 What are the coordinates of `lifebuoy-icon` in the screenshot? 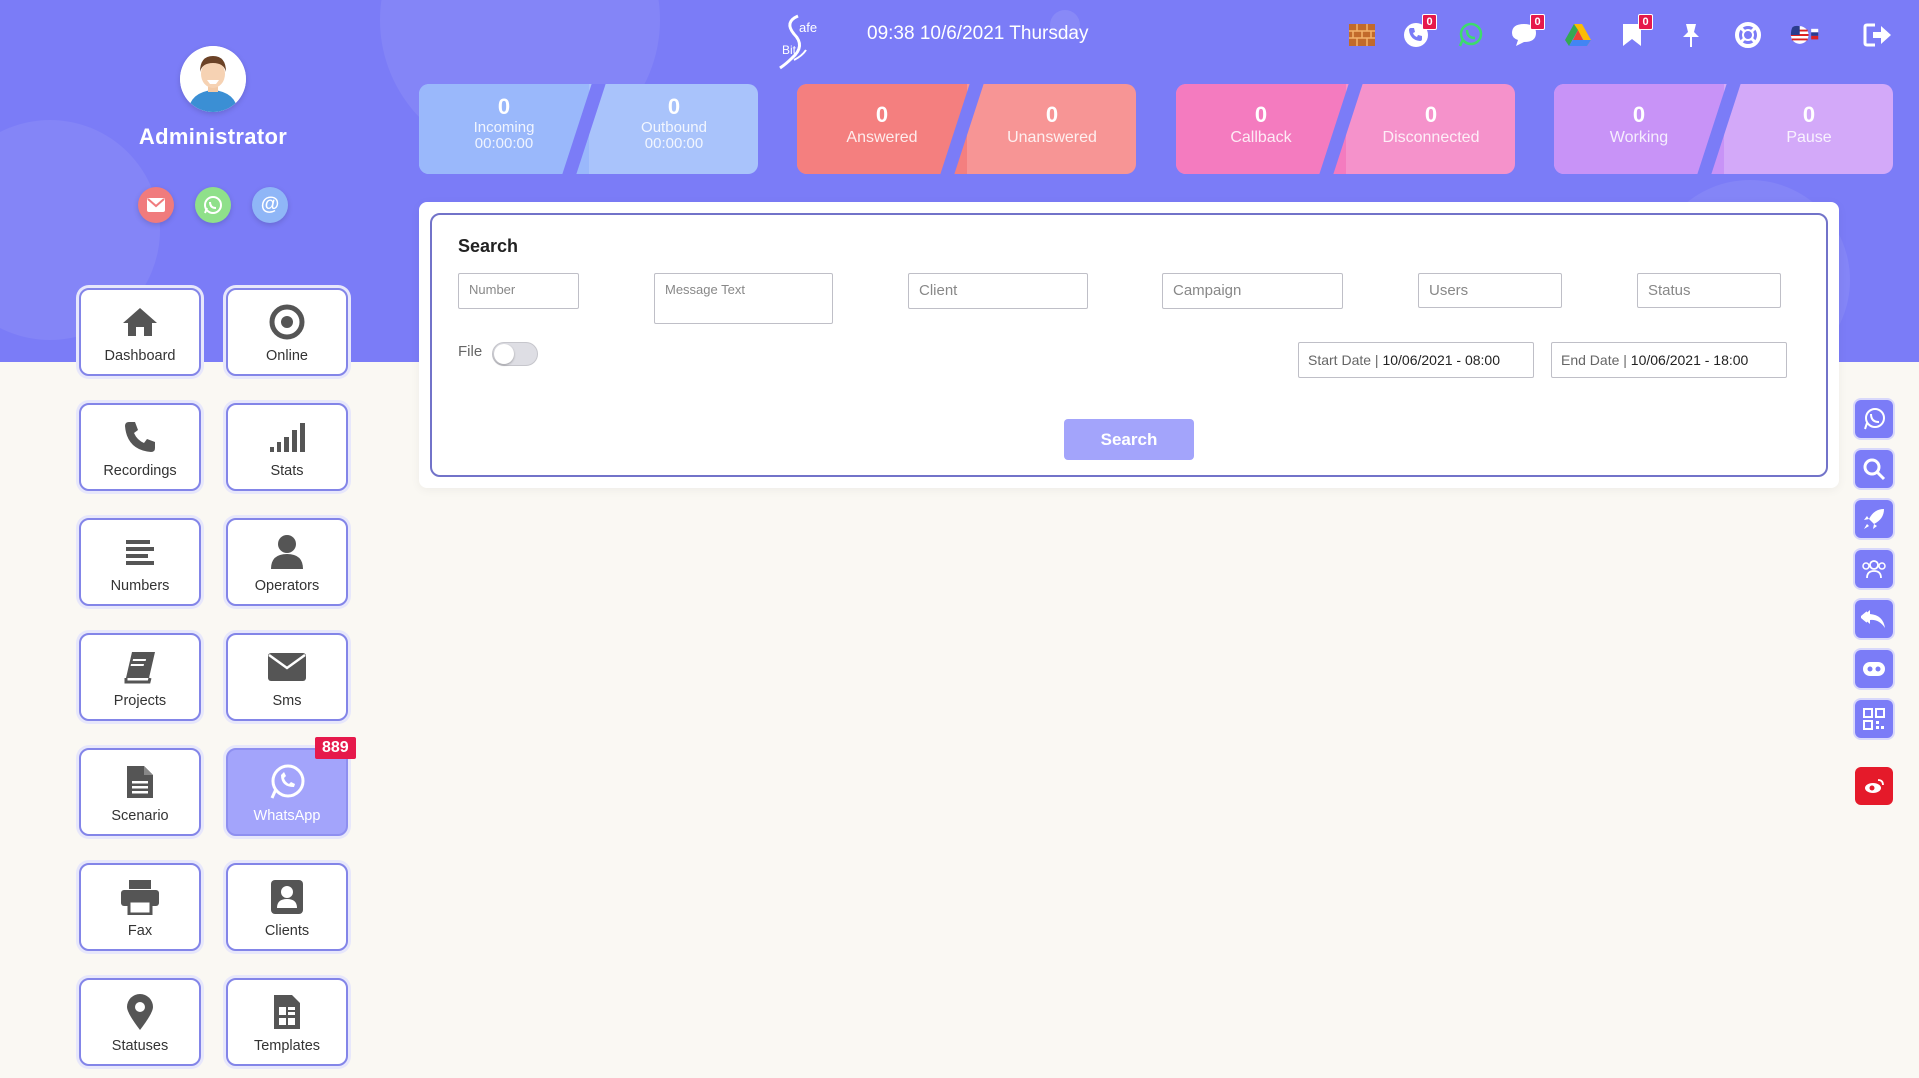 It's located at (1748, 35).